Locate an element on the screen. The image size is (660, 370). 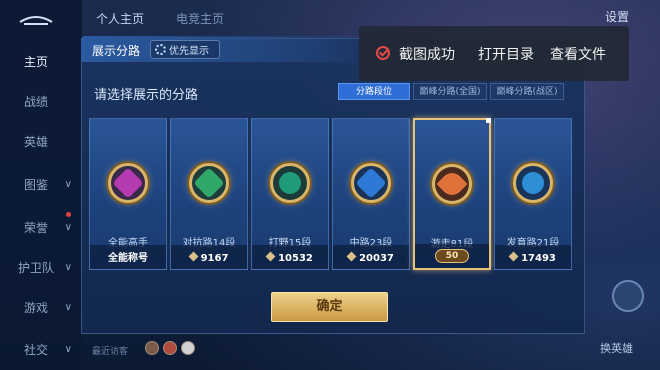
tab-peak-national: 巅峰分路(全国) is located at coordinates (450, 91).